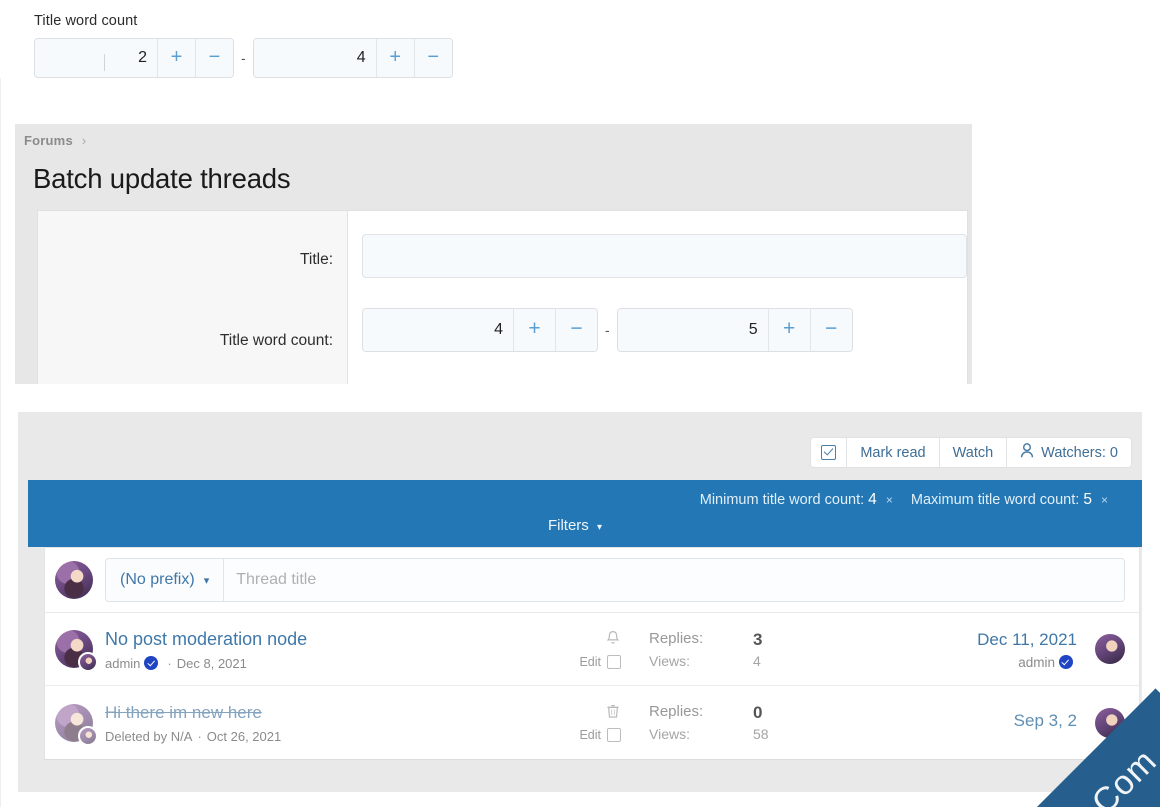  I want to click on prefix-select: (No prefix) ▾, so click(165, 580).